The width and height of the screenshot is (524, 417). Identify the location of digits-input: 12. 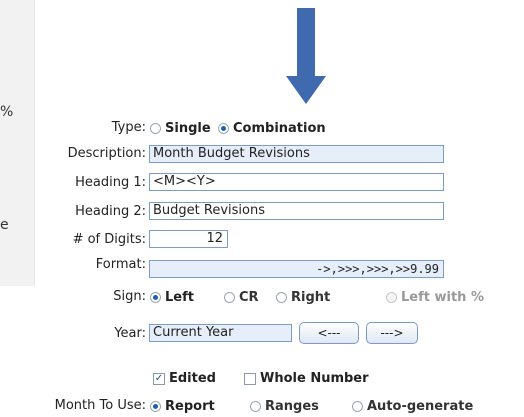
(188, 239).